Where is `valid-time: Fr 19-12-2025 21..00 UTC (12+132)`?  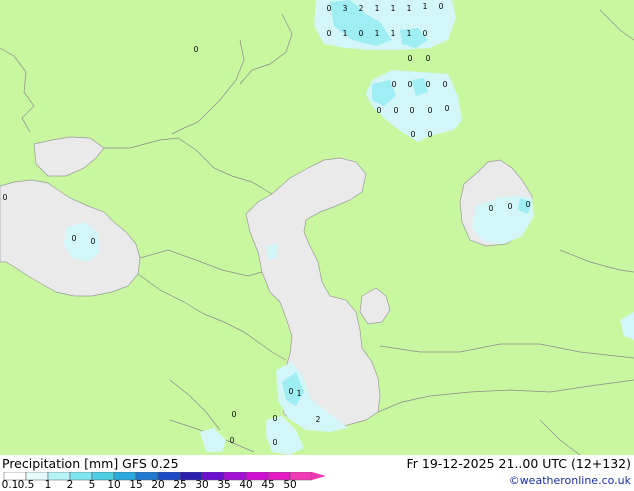 valid-time: Fr 19-12-2025 21..00 UTC (12+132) is located at coordinates (519, 463).